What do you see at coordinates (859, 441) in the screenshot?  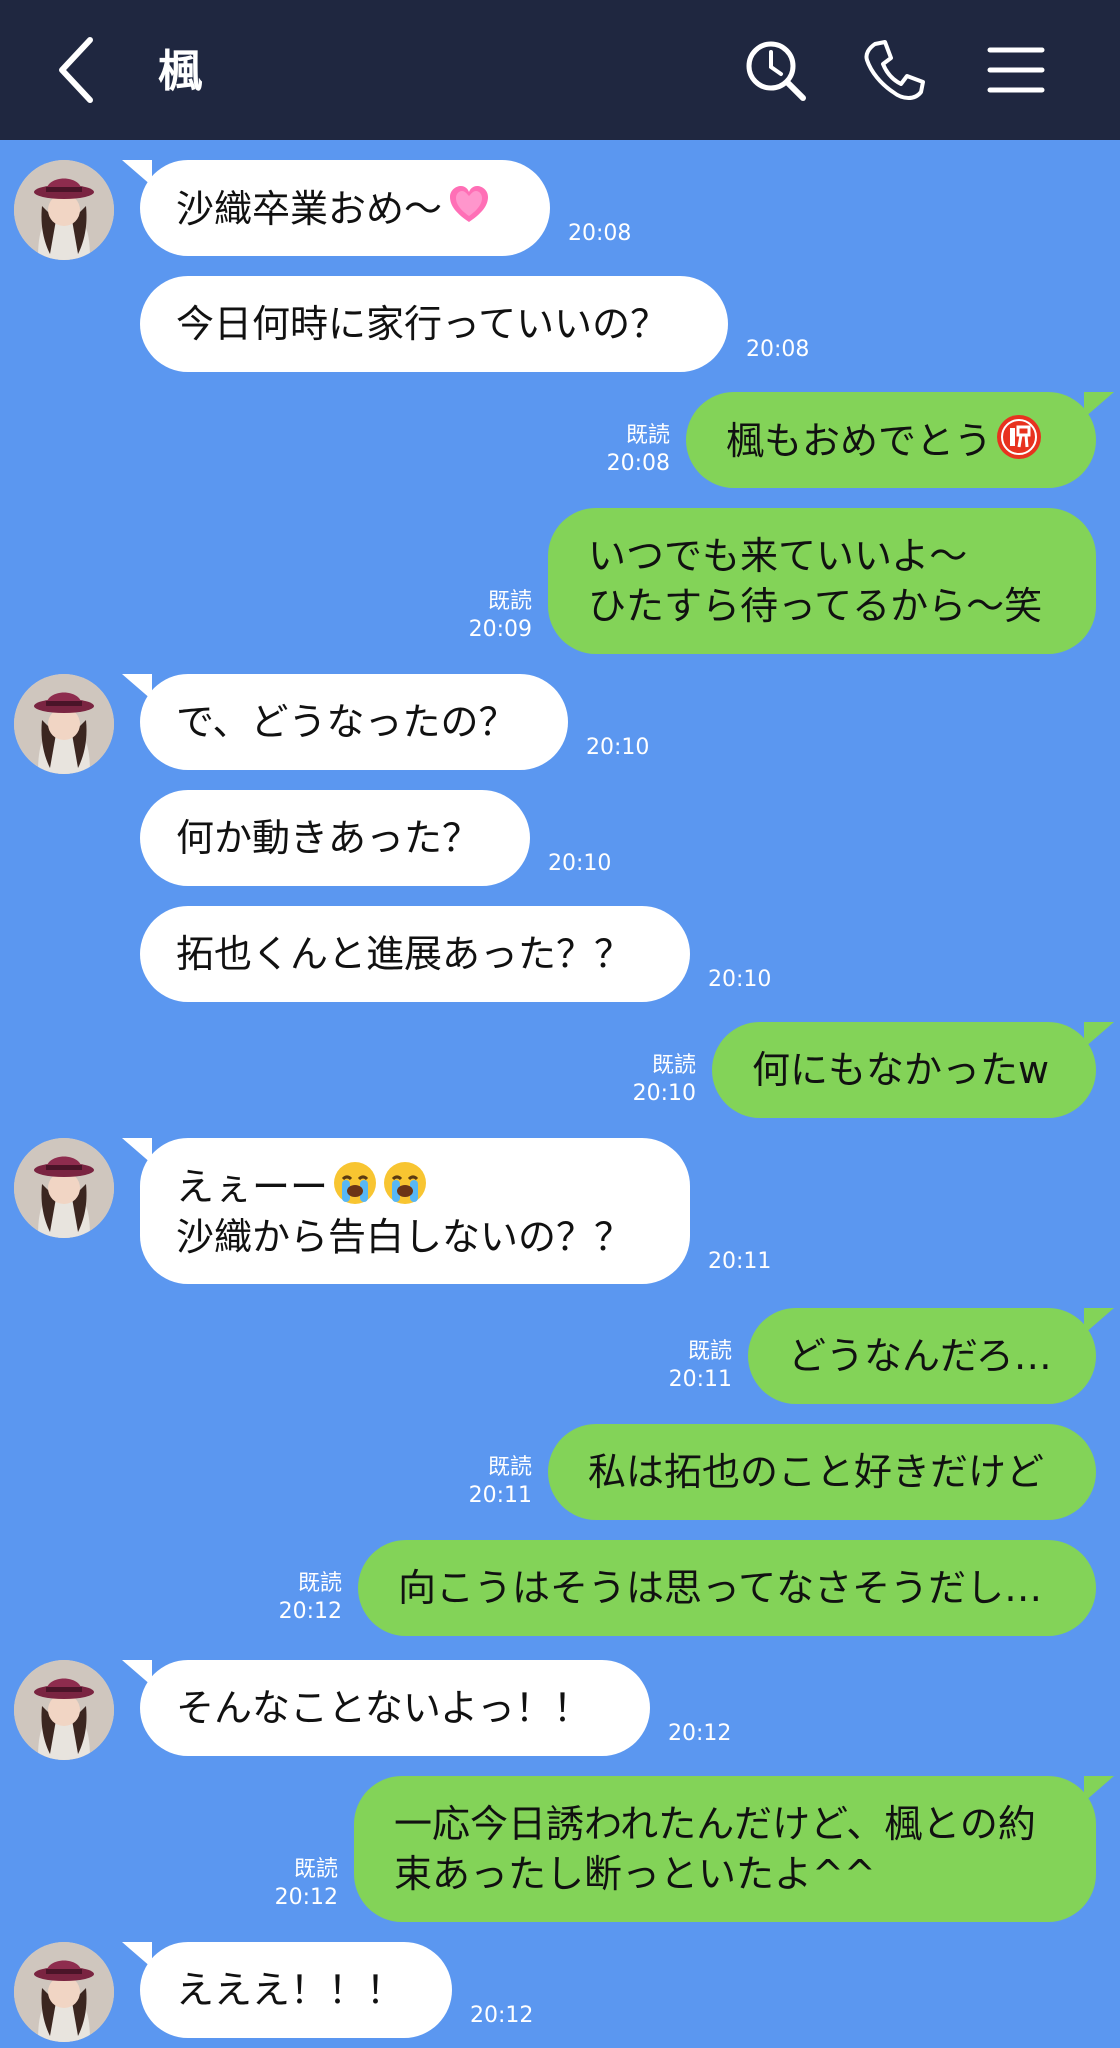 I see `message-text: 楓もおめでとう` at bounding box center [859, 441].